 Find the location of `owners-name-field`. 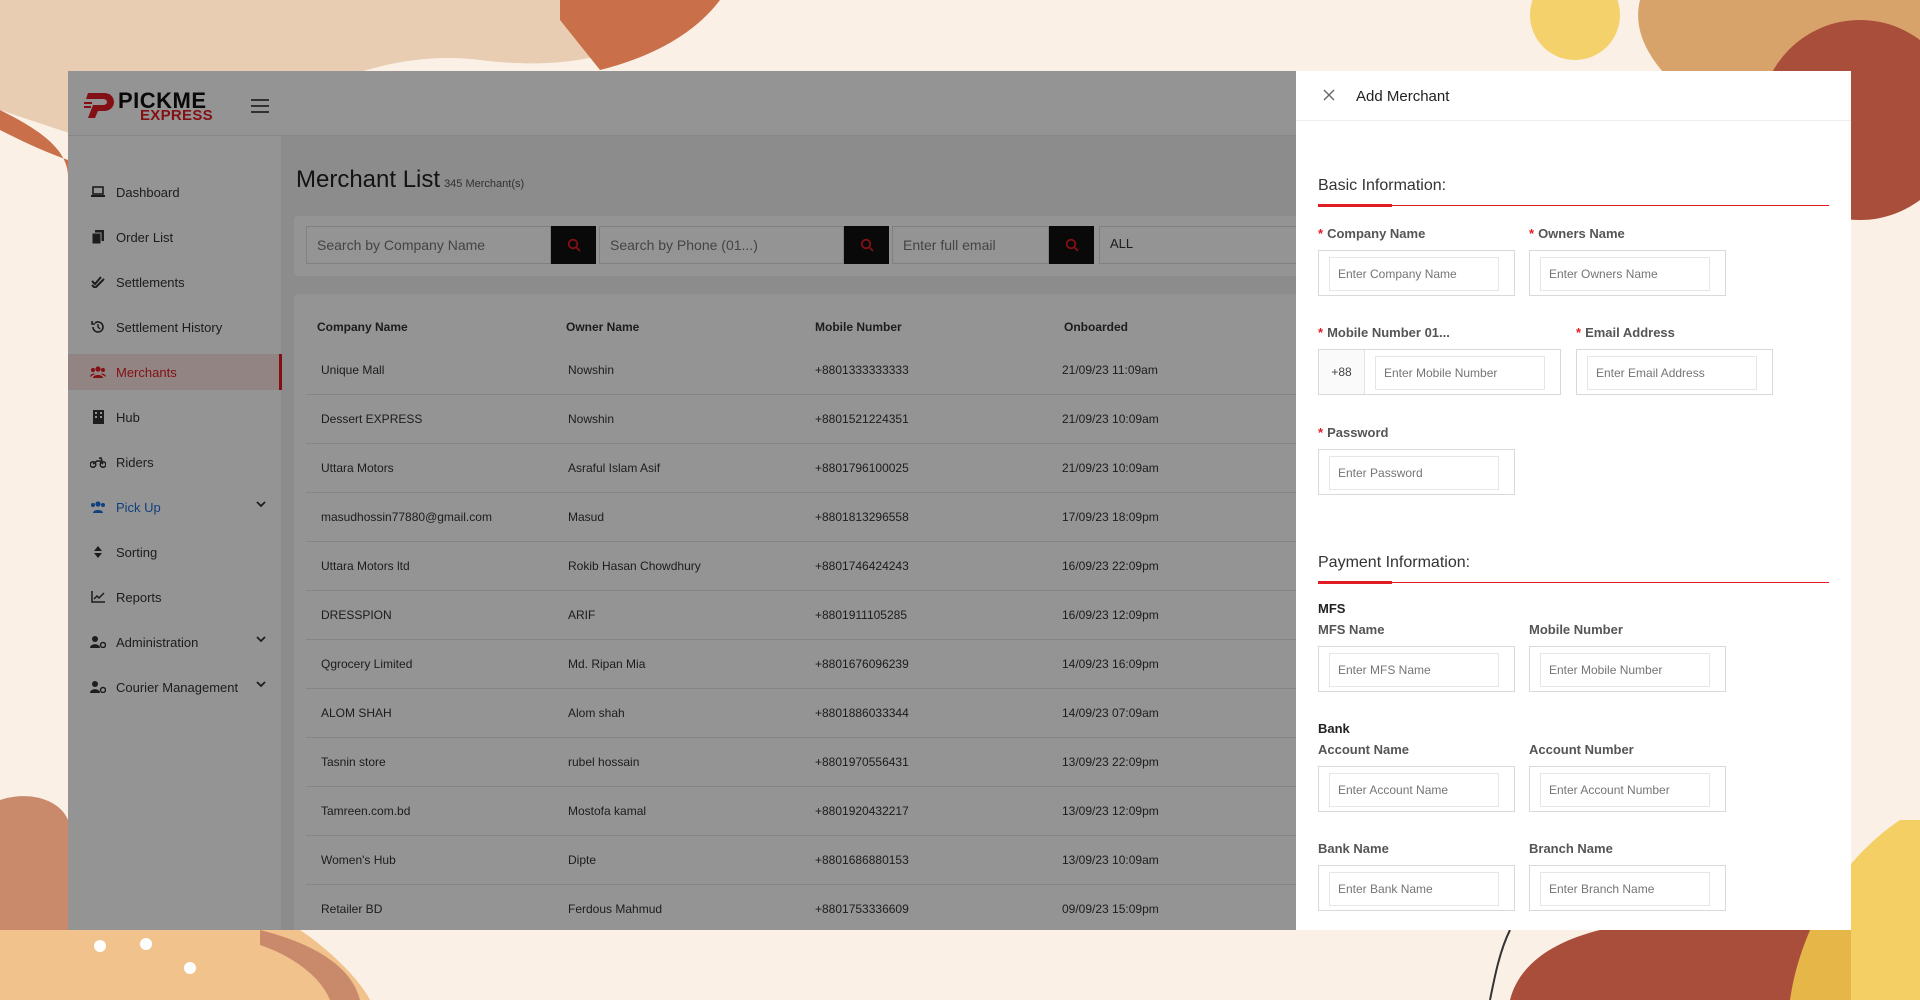

owners-name-field is located at coordinates (1627, 273).